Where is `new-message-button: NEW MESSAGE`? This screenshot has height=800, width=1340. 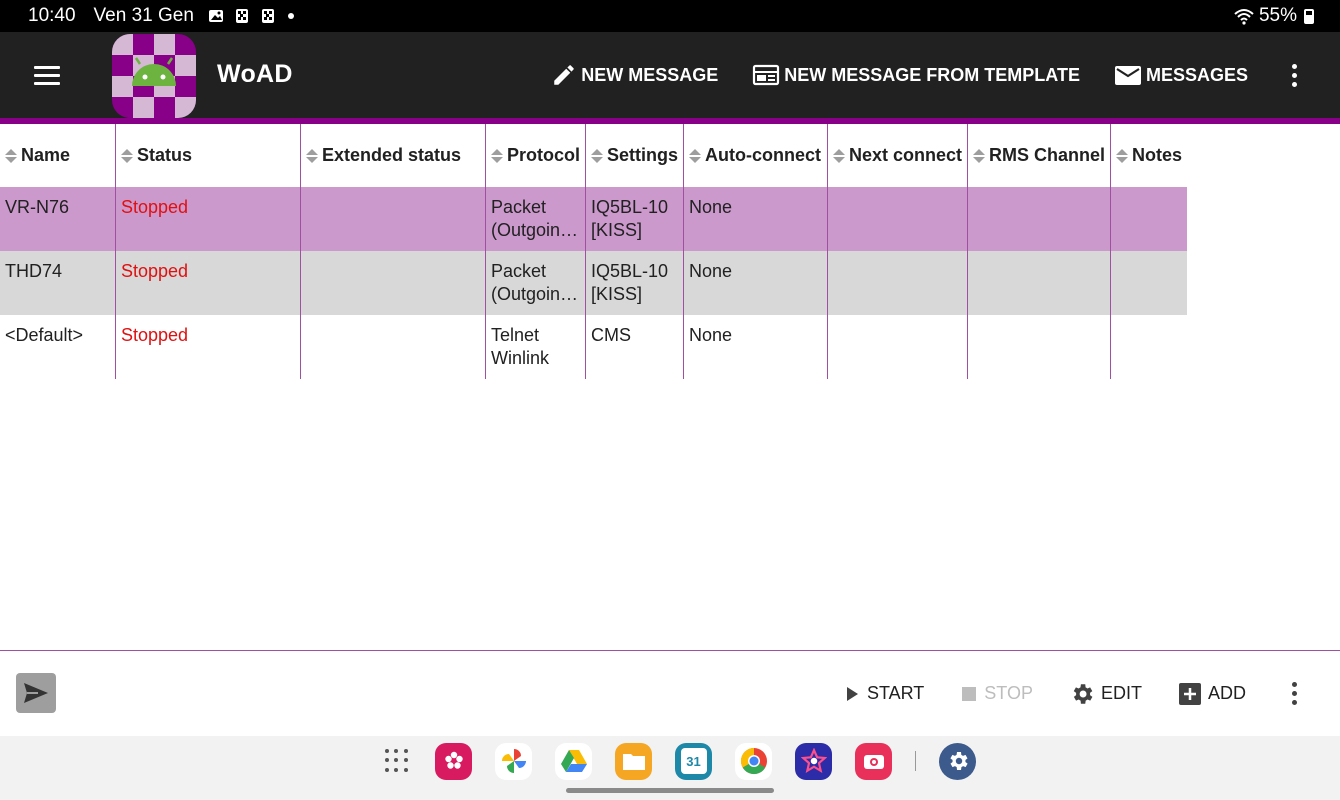 new-message-button: NEW MESSAGE is located at coordinates (634, 75).